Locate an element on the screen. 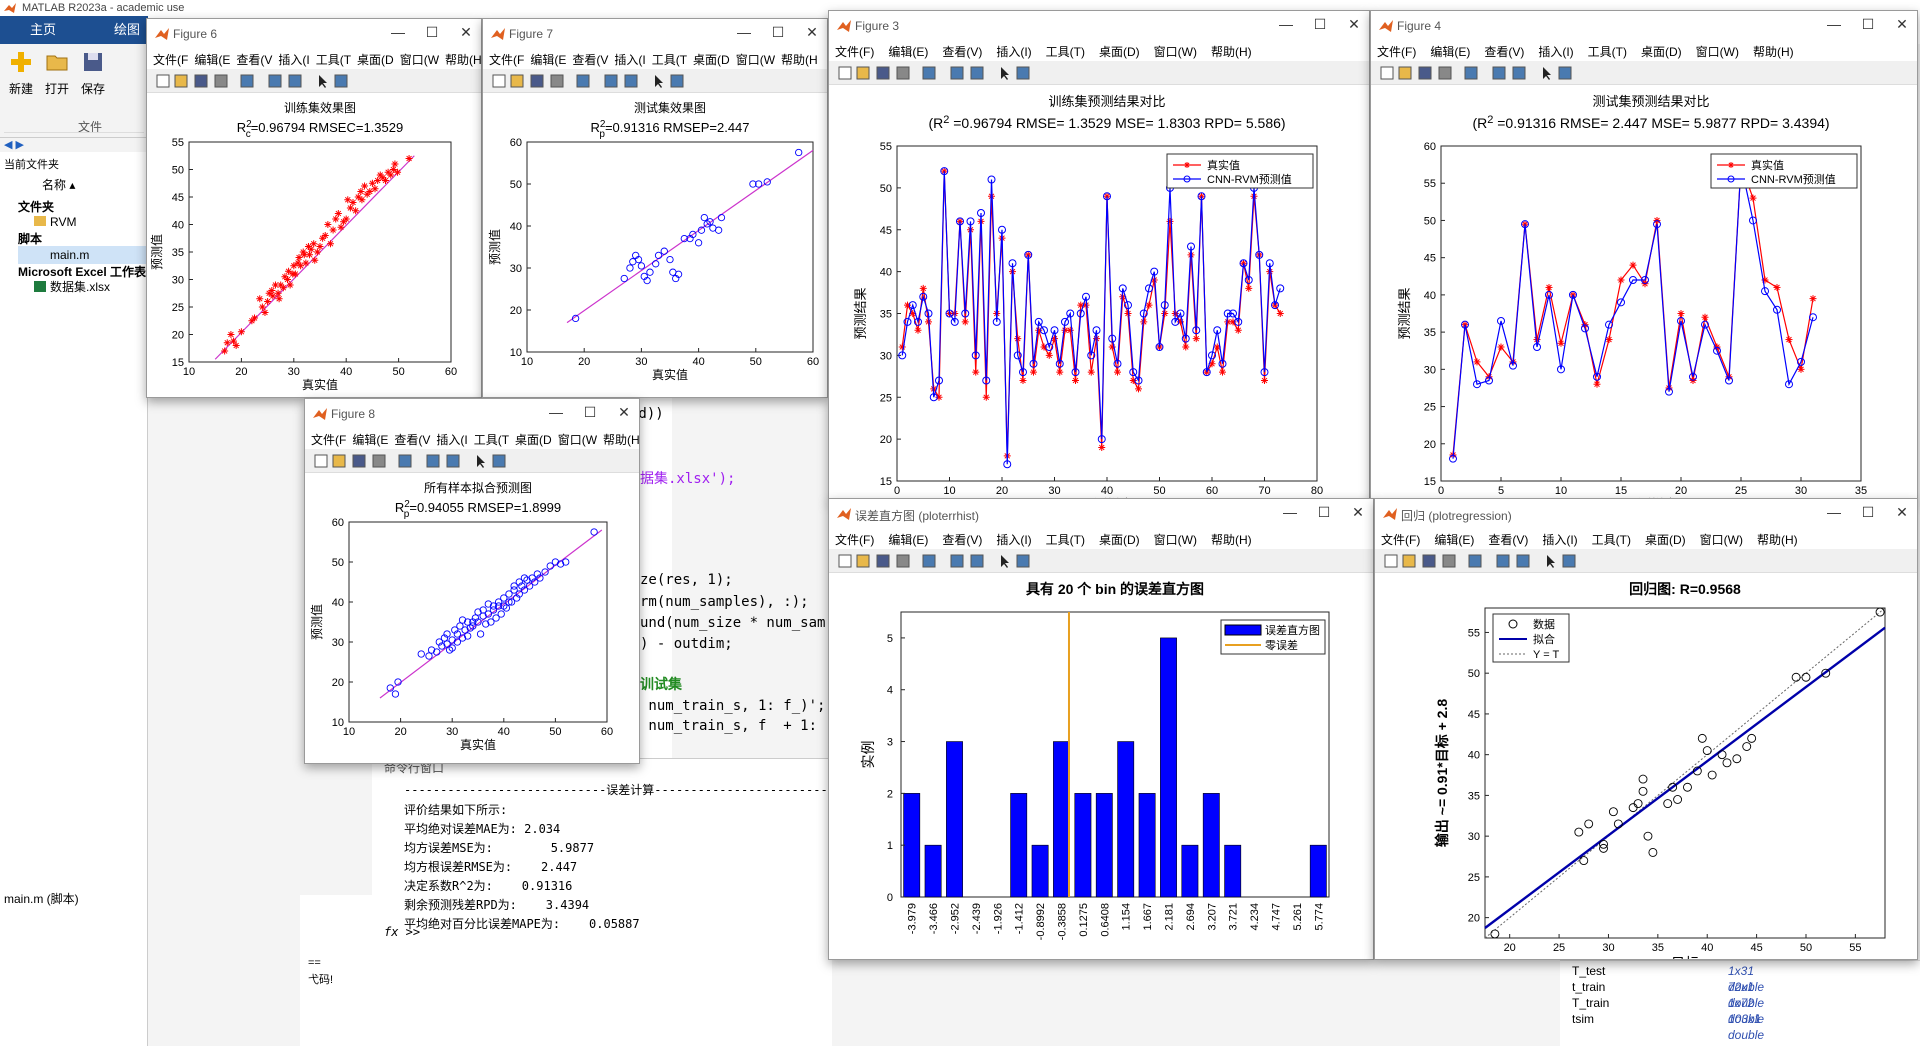 The width and height of the screenshot is (1920, 1046). menu-item: 查看(V is located at coordinates (590, 58).